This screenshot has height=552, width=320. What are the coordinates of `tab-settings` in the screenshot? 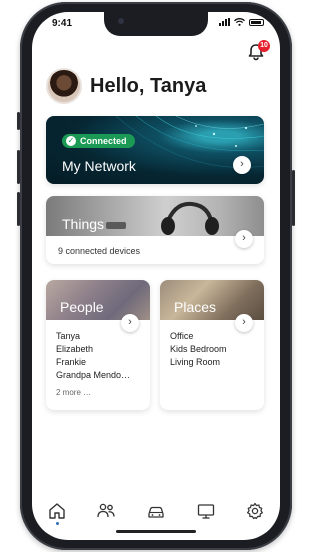 It's located at (255, 511).